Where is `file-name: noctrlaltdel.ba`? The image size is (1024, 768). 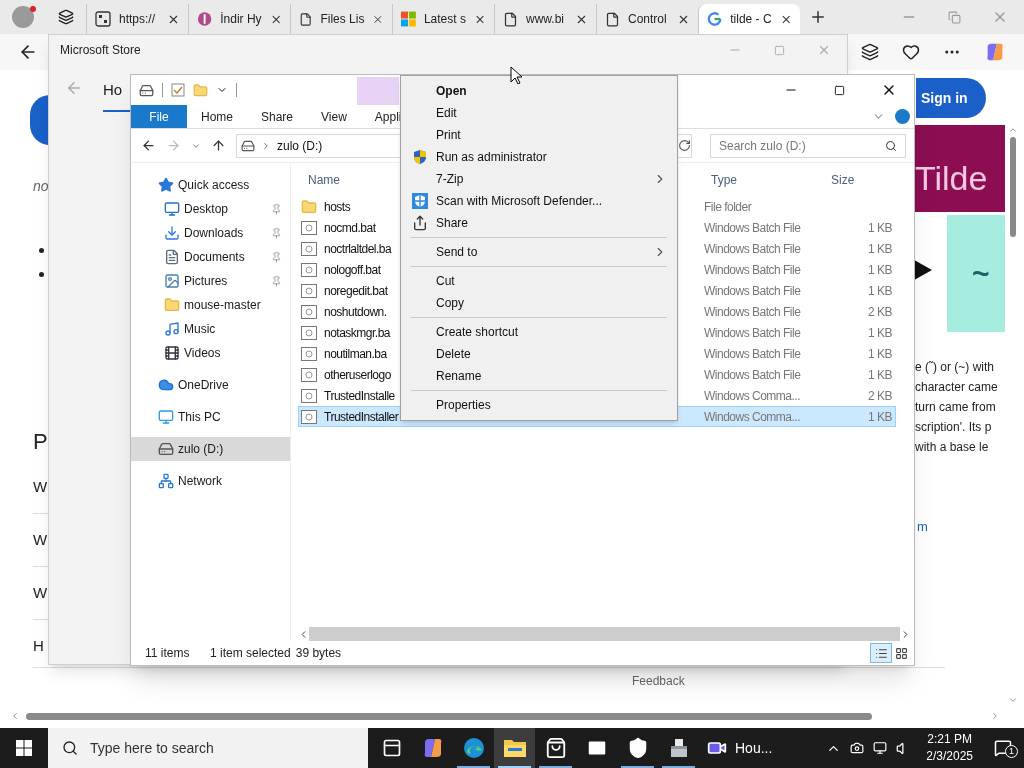 file-name: noctrlaltdel.ba is located at coordinates (358, 248).